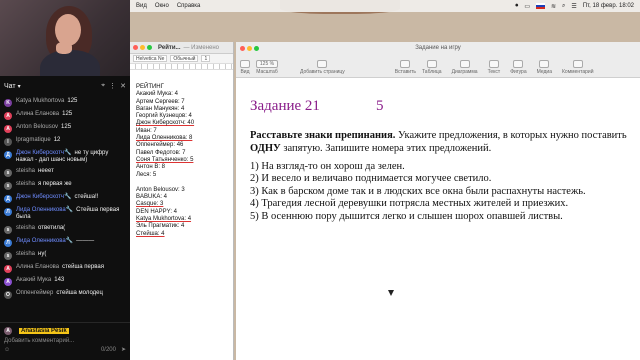  I want to click on toolbar-label: Фигура, so click(518, 72).